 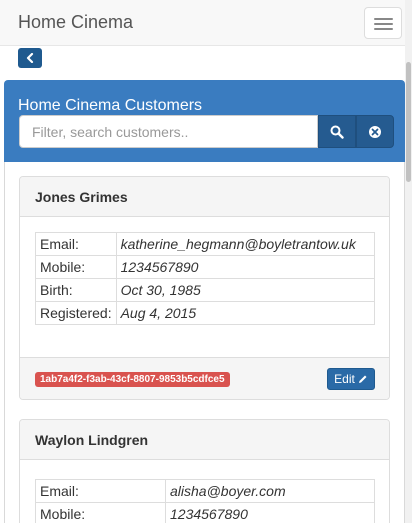 I want to click on table-row: Birth: Oct 30, 1985, so click(x=205, y=290).